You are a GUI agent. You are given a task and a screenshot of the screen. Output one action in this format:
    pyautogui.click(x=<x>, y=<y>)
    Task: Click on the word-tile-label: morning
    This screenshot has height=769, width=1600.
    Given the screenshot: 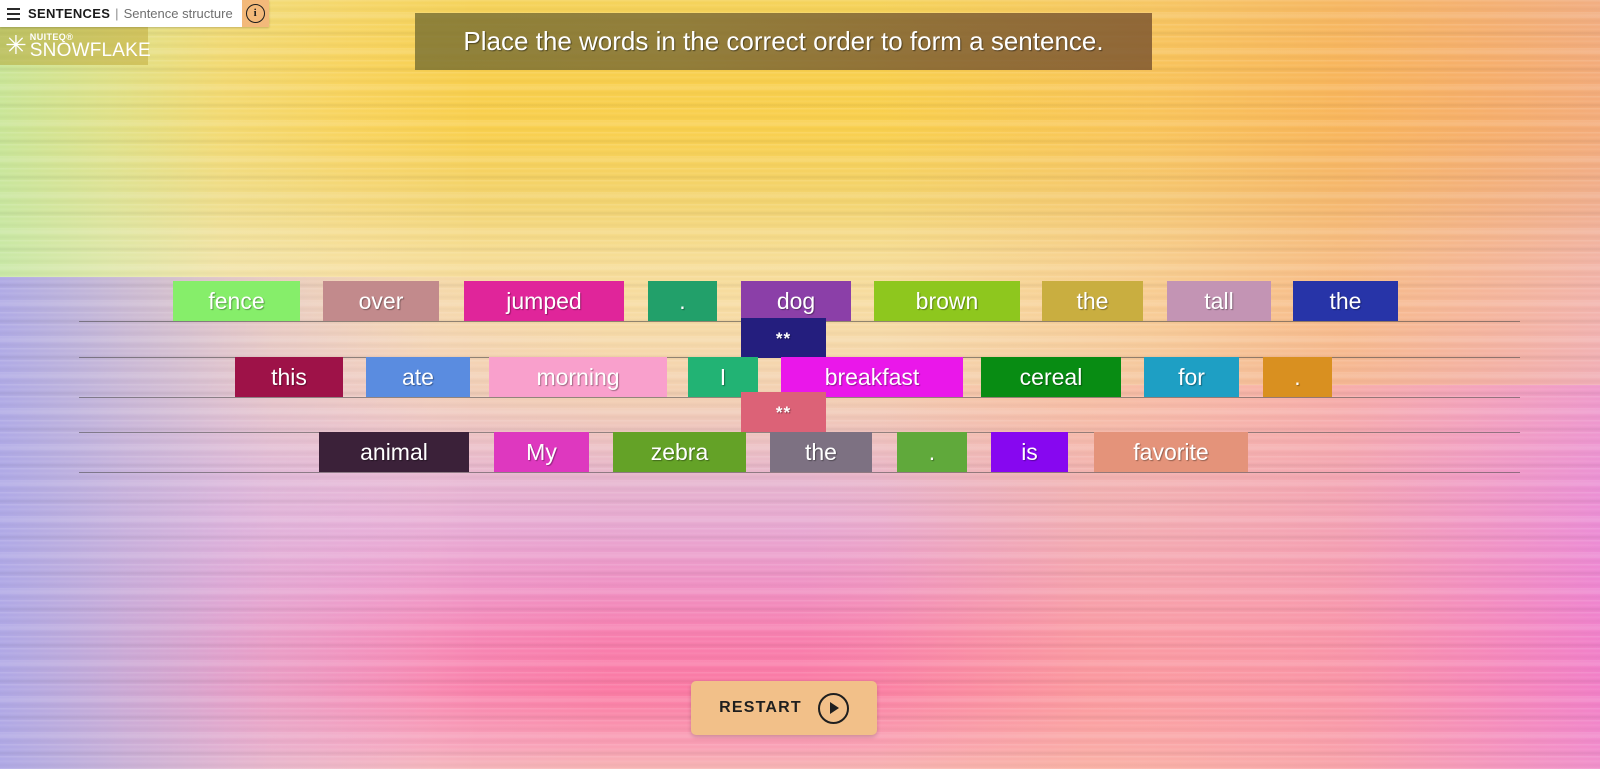 What is the action you would take?
    pyautogui.click(x=578, y=376)
    